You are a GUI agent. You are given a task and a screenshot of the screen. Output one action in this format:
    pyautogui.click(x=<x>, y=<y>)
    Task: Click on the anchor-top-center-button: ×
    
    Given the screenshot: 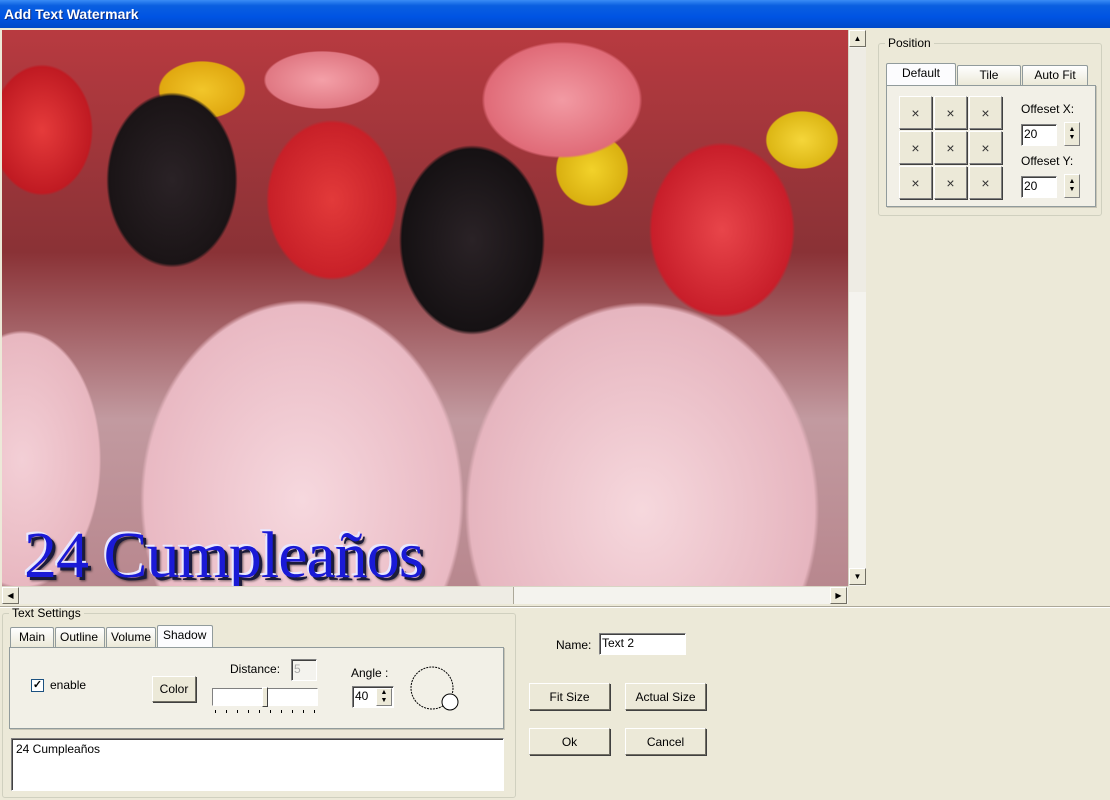 What is the action you would take?
    pyautogui.click(x=950, y=112)
    